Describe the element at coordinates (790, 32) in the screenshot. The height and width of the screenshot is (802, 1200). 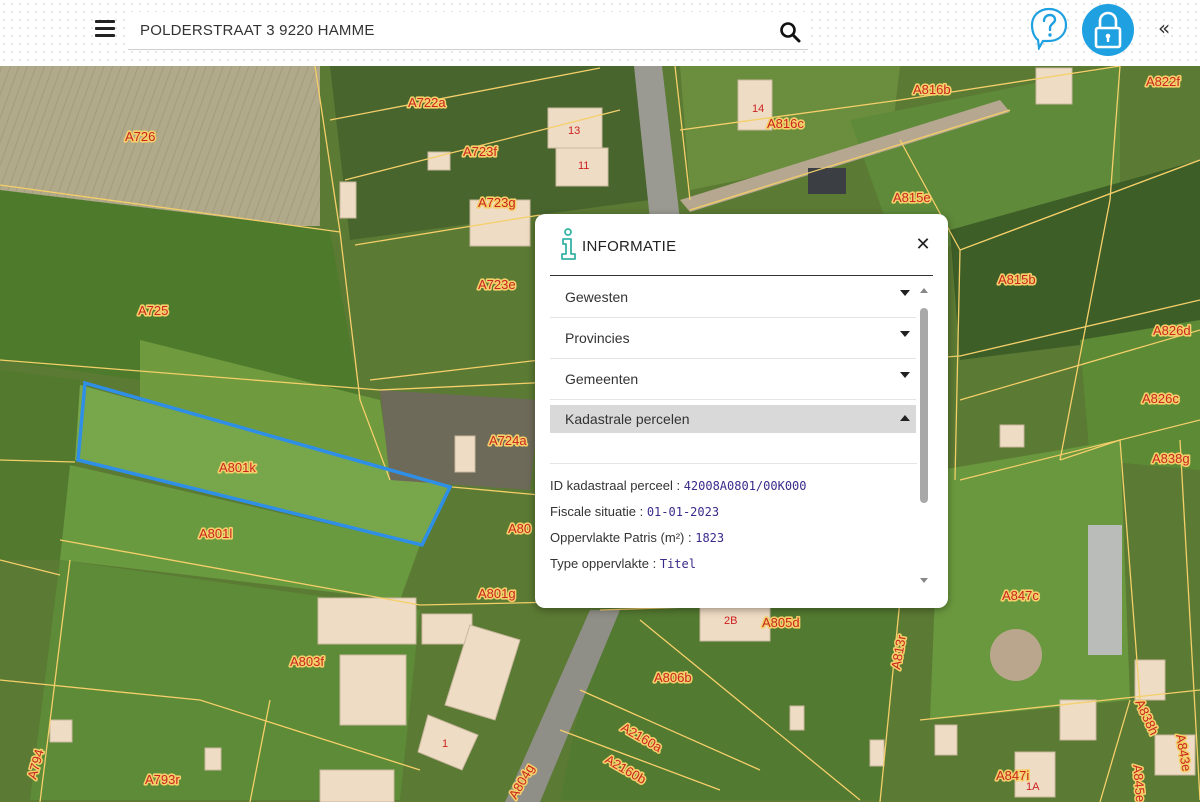
I see `search-icon` at that location.